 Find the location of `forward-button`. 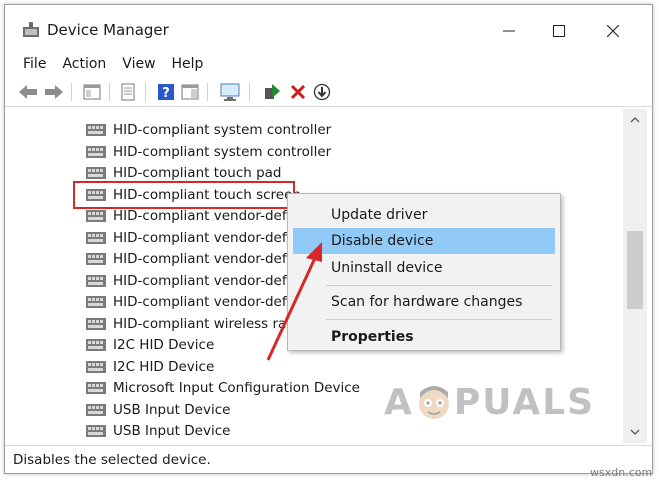

forward-button is located at coordinates (54, 92).